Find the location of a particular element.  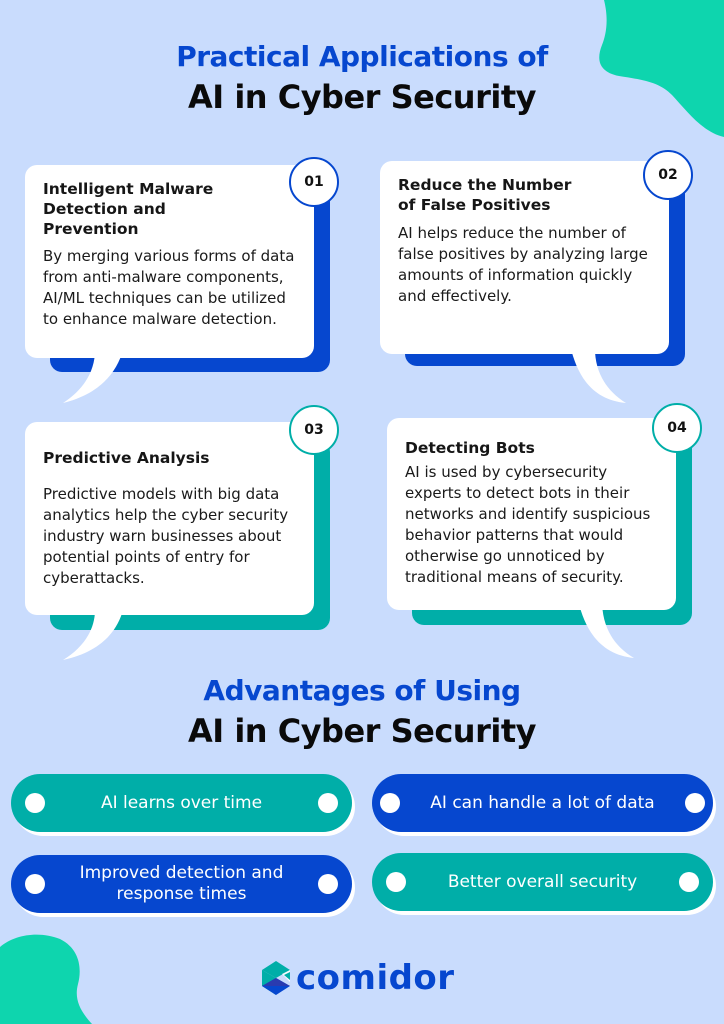

card-number-badge: 03 is located at coordinates (314, 430).